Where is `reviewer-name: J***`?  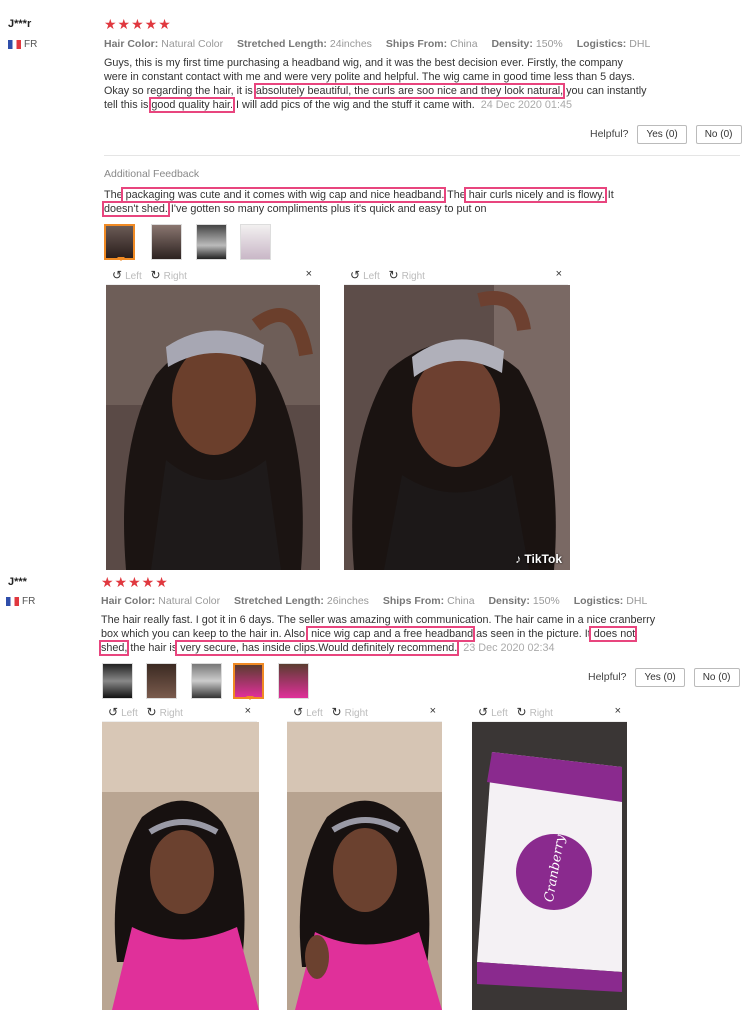 reviewer-name: J*** is located at coordinates (17, 582).